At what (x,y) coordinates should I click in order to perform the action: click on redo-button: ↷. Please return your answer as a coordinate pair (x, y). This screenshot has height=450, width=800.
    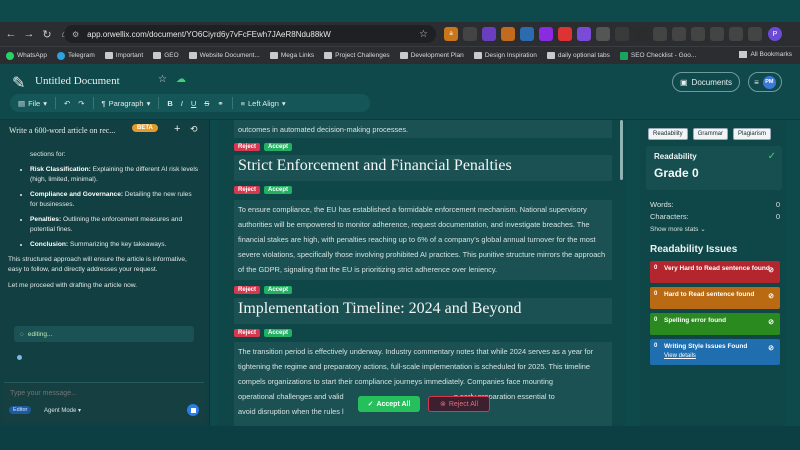
    Looking at the image, I should click on (81, 103).